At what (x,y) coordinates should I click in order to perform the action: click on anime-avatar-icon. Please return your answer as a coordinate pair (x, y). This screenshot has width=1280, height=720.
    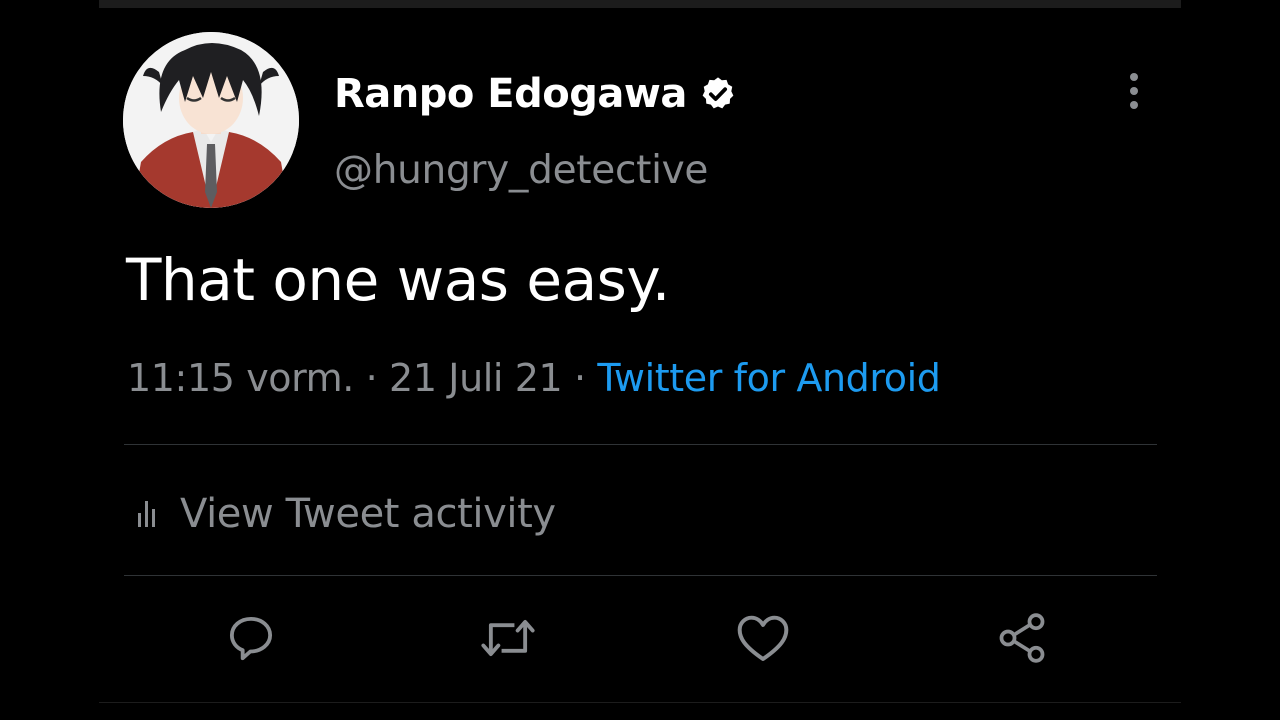
    Looking at the image, I should click on (211, 120).